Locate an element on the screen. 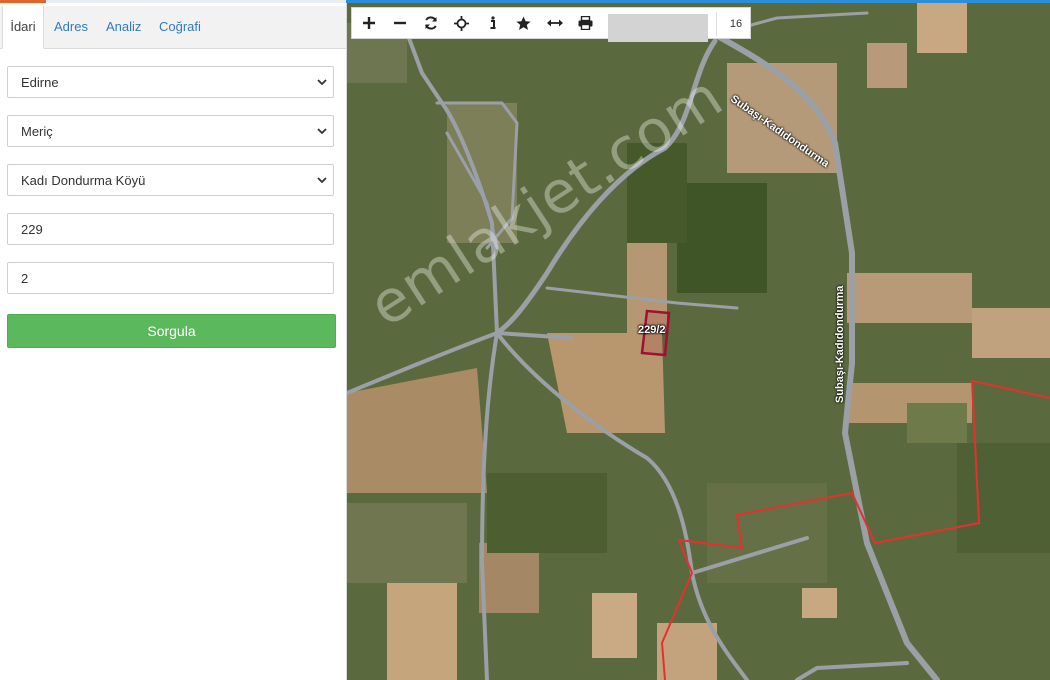  neighborhood-select: Kadı Dondurma Köyü is located at coordinates (170, 180).